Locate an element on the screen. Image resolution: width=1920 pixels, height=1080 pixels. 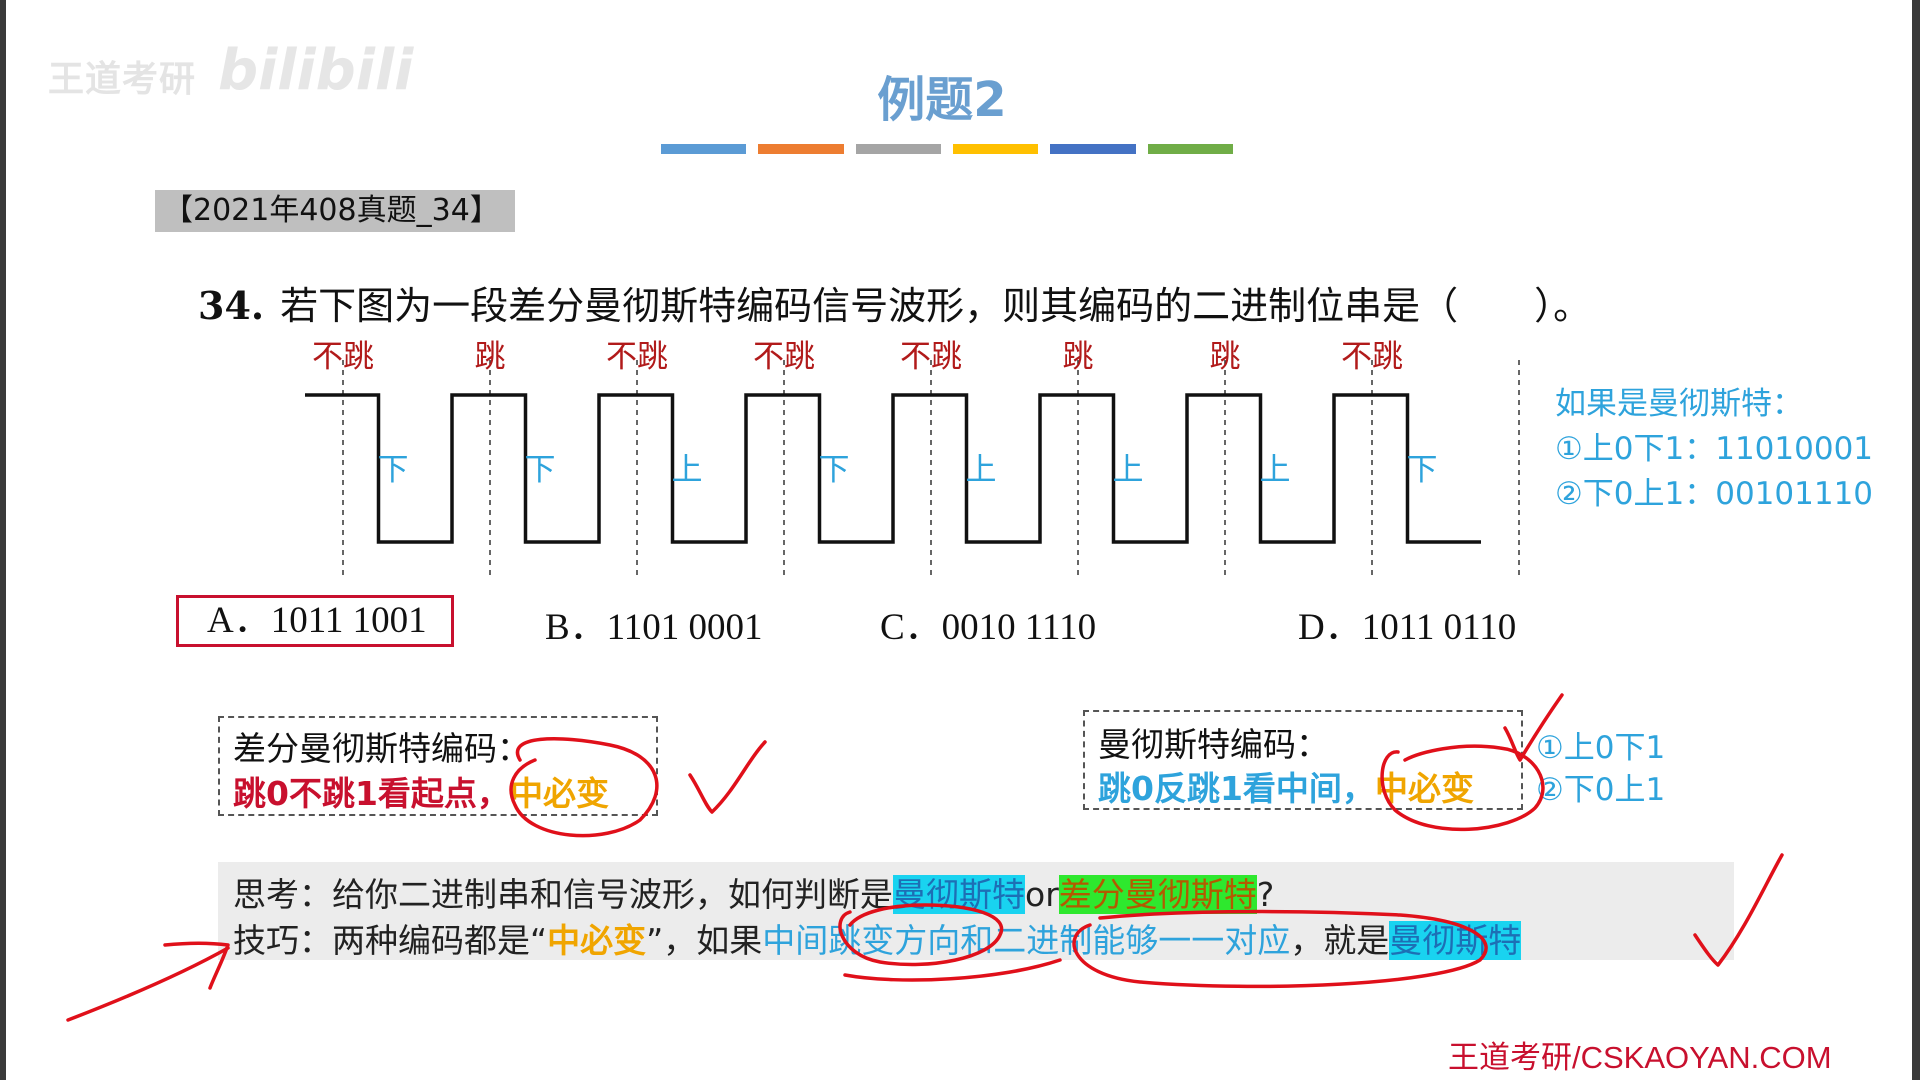
mid-labels: 下下上下上上上下 is located at coordinates (908, 470).